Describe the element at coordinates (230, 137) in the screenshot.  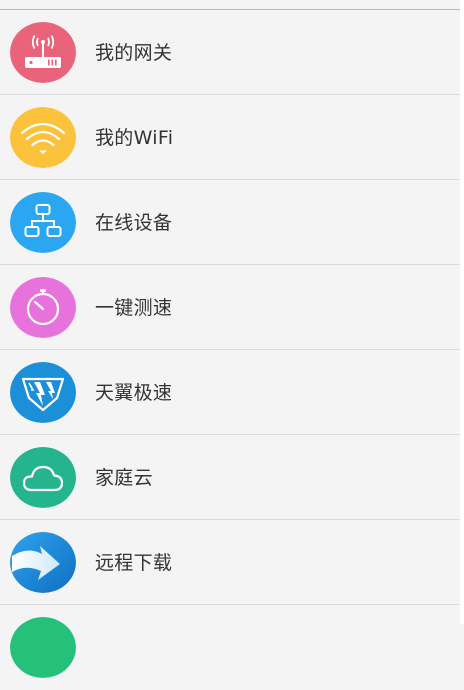
I see `menu-item-my-wifi: 我的WiFi` at that location.